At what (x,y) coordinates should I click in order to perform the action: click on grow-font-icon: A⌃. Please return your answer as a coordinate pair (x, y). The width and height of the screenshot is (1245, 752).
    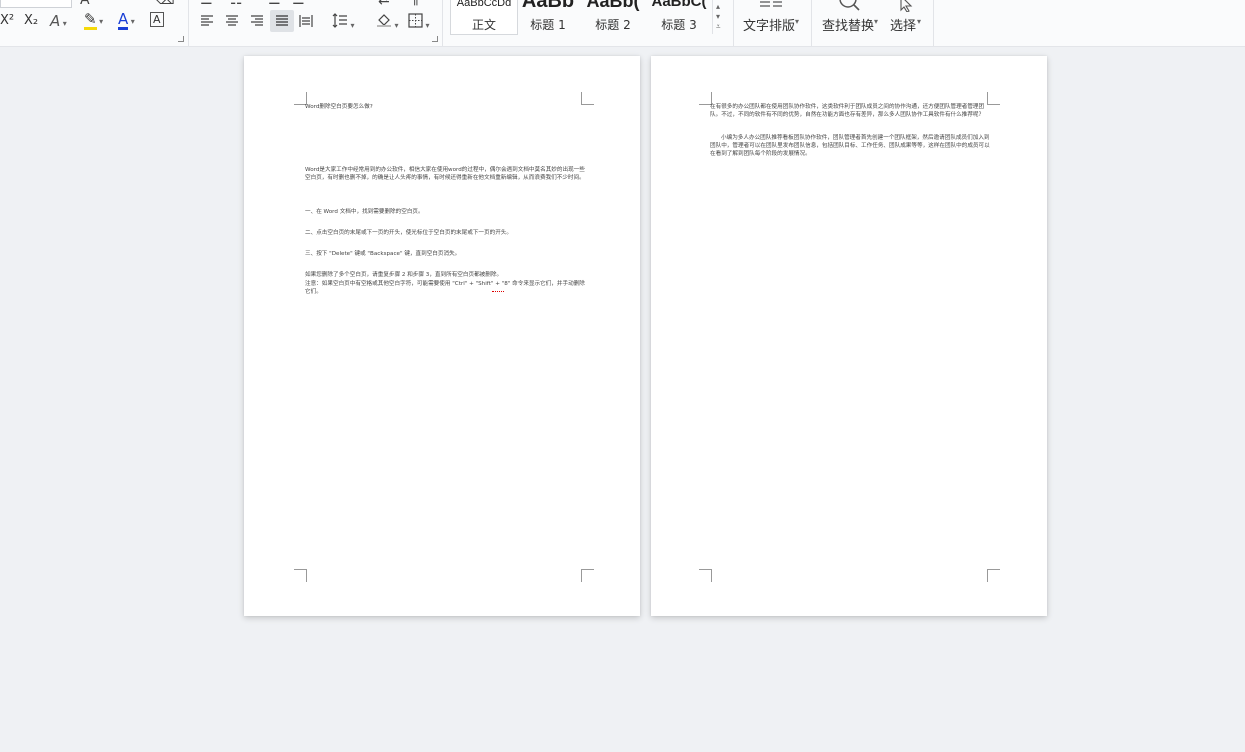
    Looking at the image, I should click on (90, 4).